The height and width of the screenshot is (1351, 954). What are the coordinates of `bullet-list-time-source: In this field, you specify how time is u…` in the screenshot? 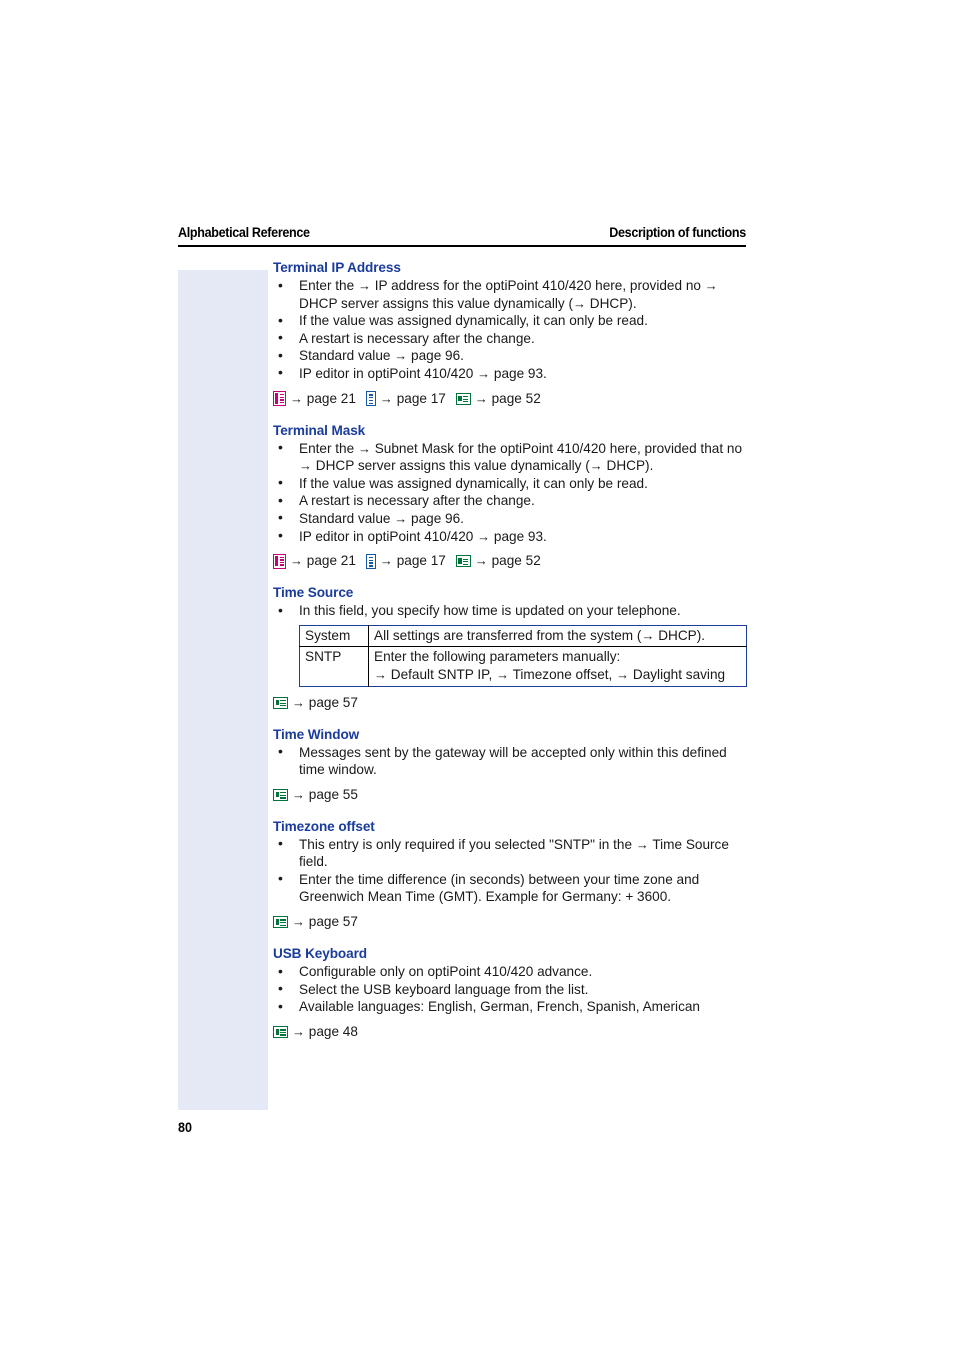 It's located at (510, 611).